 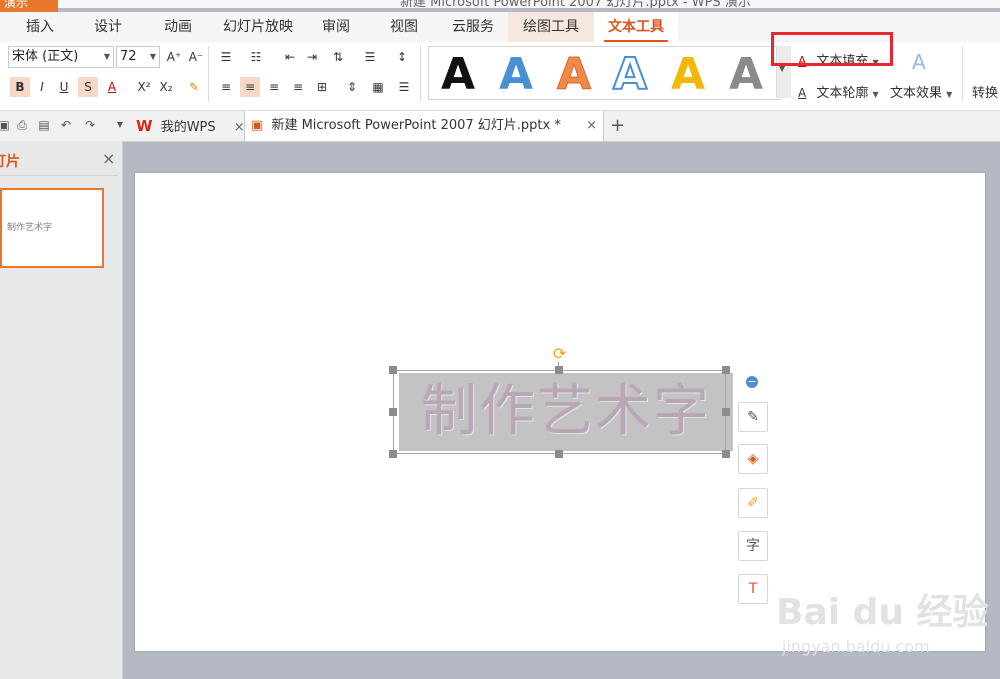 What do you see at coordinates (44, 125) in the screenshot?
I see `print-preview-icon: ▤` at bounding box center [44, 125].